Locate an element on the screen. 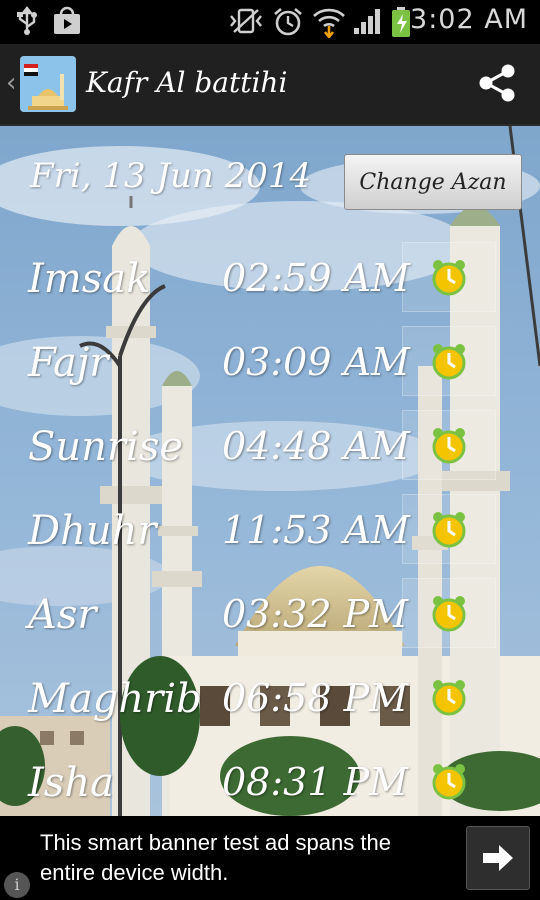  prayer-name: Sunrise is located at coordinates (106, 447).